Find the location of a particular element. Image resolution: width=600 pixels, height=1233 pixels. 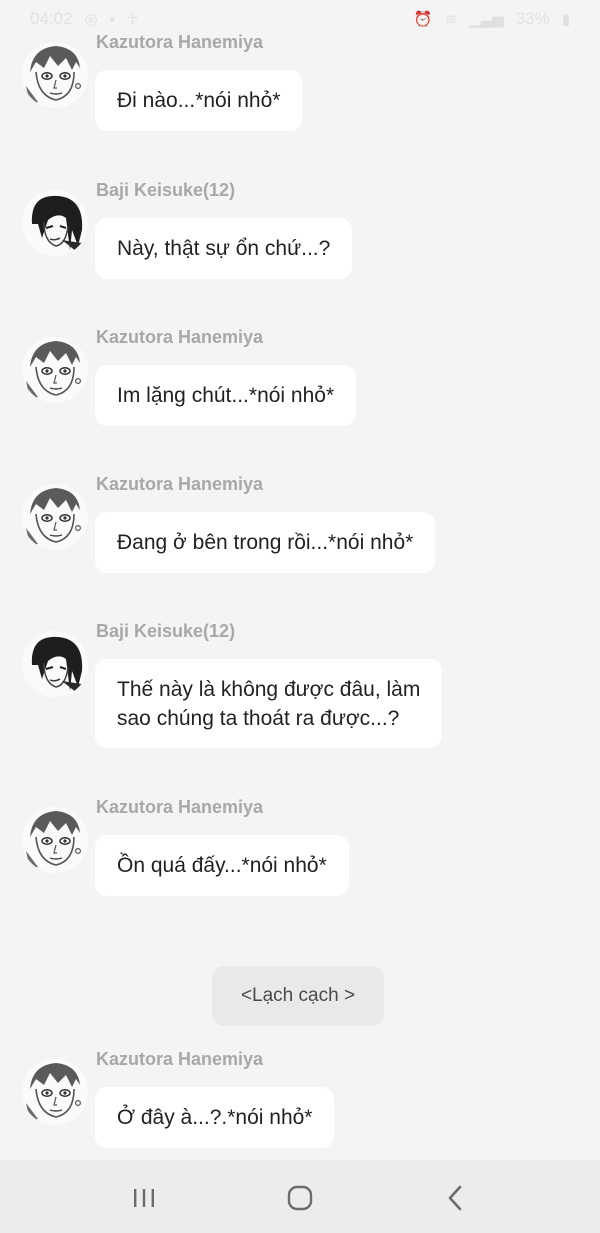

message-bubble: Im lặng chút...*nói nhỏ* is located at coordinates (226, 395).